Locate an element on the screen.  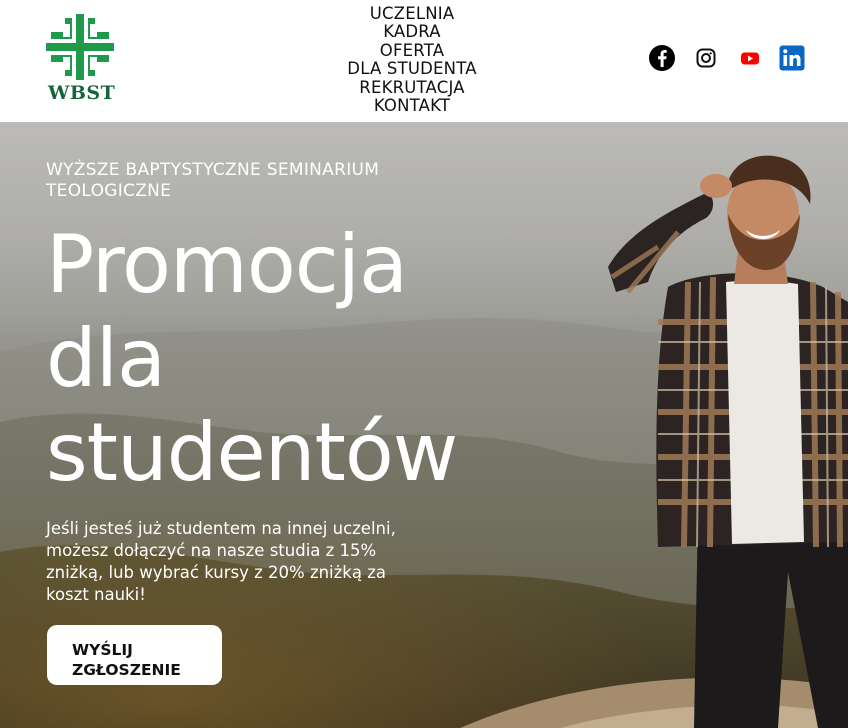
logo: WBST is located at coordinates (81, 59).